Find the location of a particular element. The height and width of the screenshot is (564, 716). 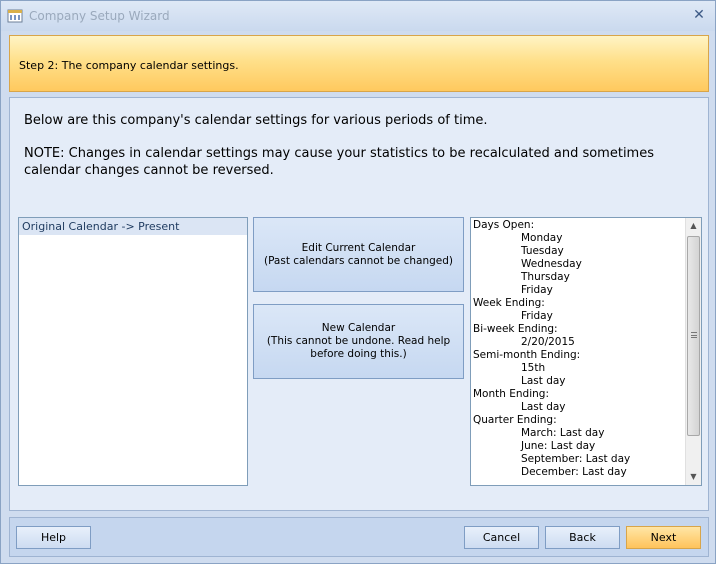

detail-line: Wednesday is located at coordinates (551, 264).